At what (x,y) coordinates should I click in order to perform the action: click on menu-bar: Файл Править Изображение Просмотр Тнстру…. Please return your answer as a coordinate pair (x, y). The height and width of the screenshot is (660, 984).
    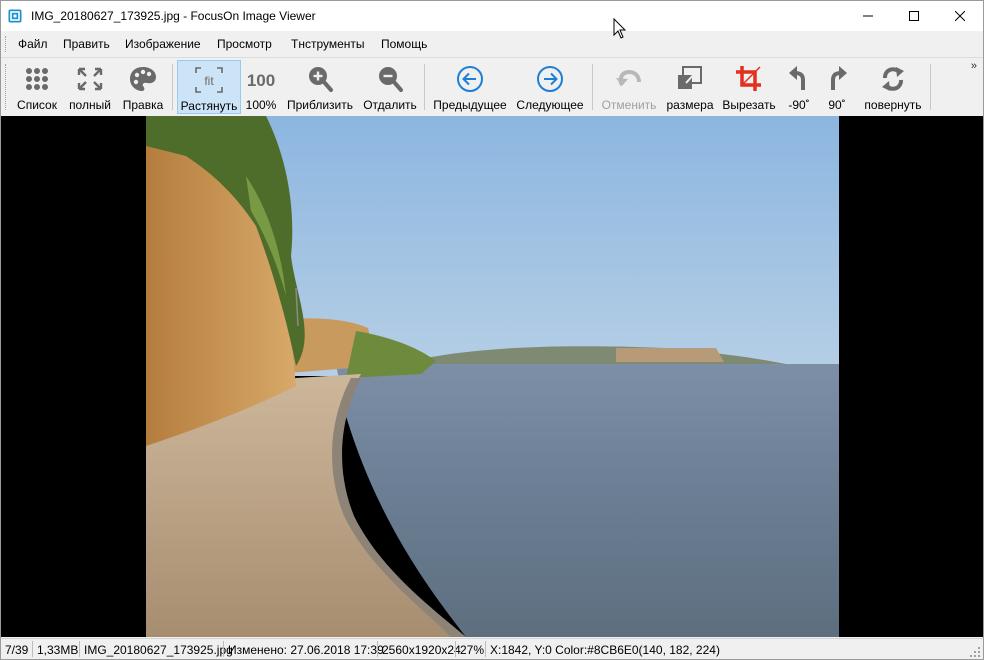
    Looking at the image, I should click on (492, 44).